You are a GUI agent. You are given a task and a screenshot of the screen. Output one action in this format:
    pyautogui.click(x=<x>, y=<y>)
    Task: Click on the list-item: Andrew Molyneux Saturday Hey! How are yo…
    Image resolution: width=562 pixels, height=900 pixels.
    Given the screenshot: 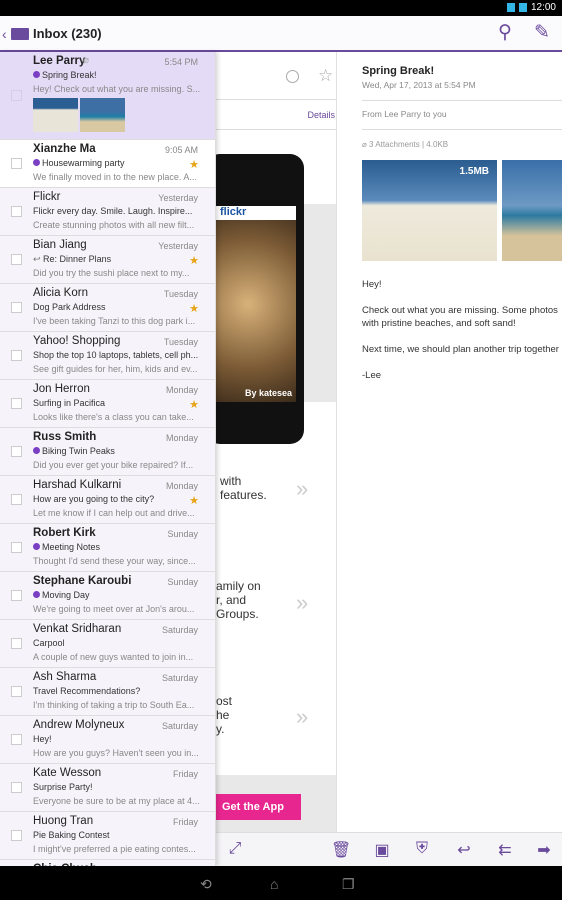 What is the action you would take?
    pyautogui.click(x=107, y=740)
    